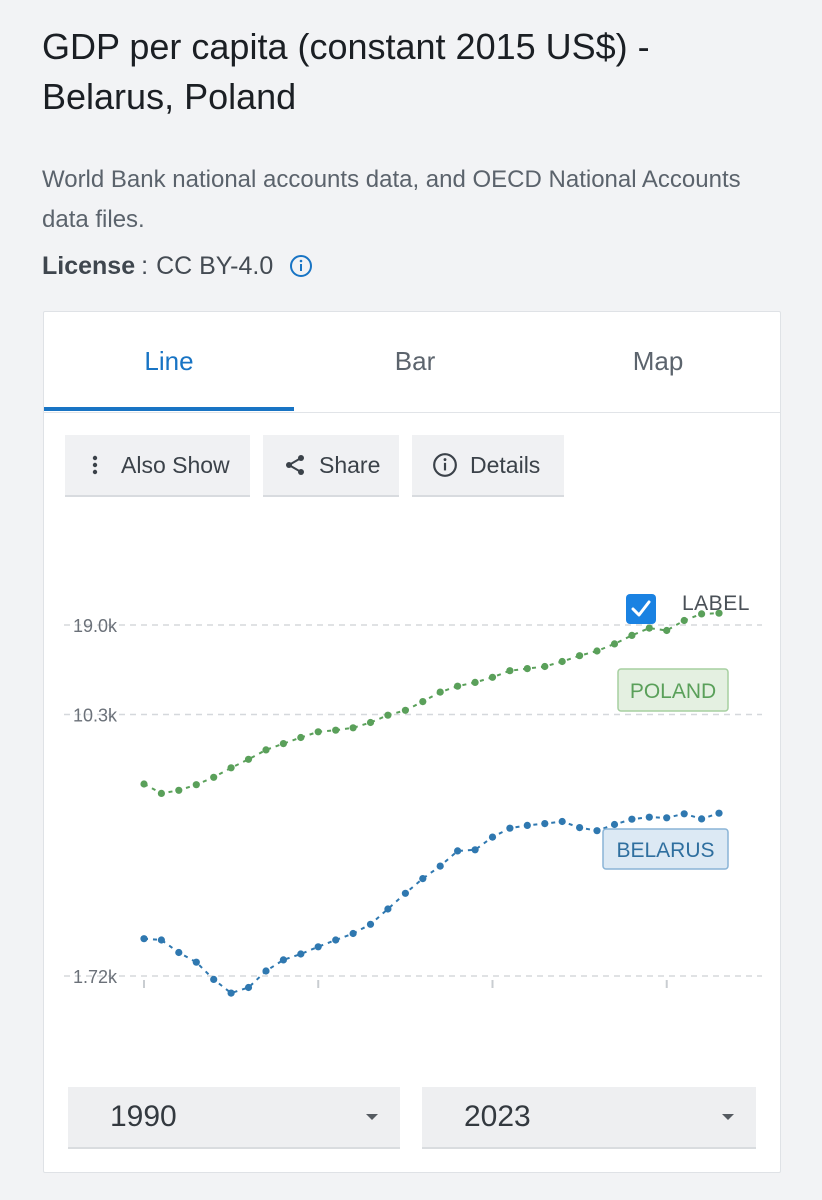 This screenshot has width=822, height=1200. Describe the element at coordinates (665, 850) in the screenshot. I see `series-label-belarus: BELARUS` at that location.